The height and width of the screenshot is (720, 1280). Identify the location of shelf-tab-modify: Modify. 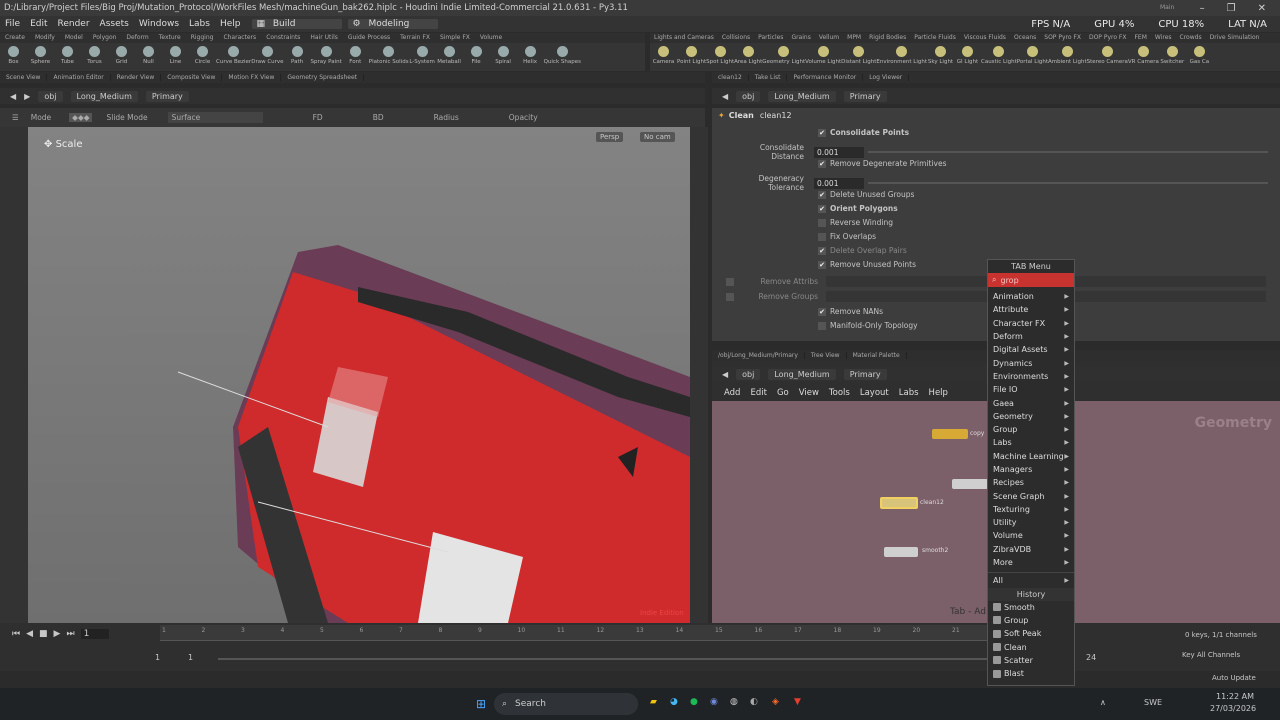
(45, 38).